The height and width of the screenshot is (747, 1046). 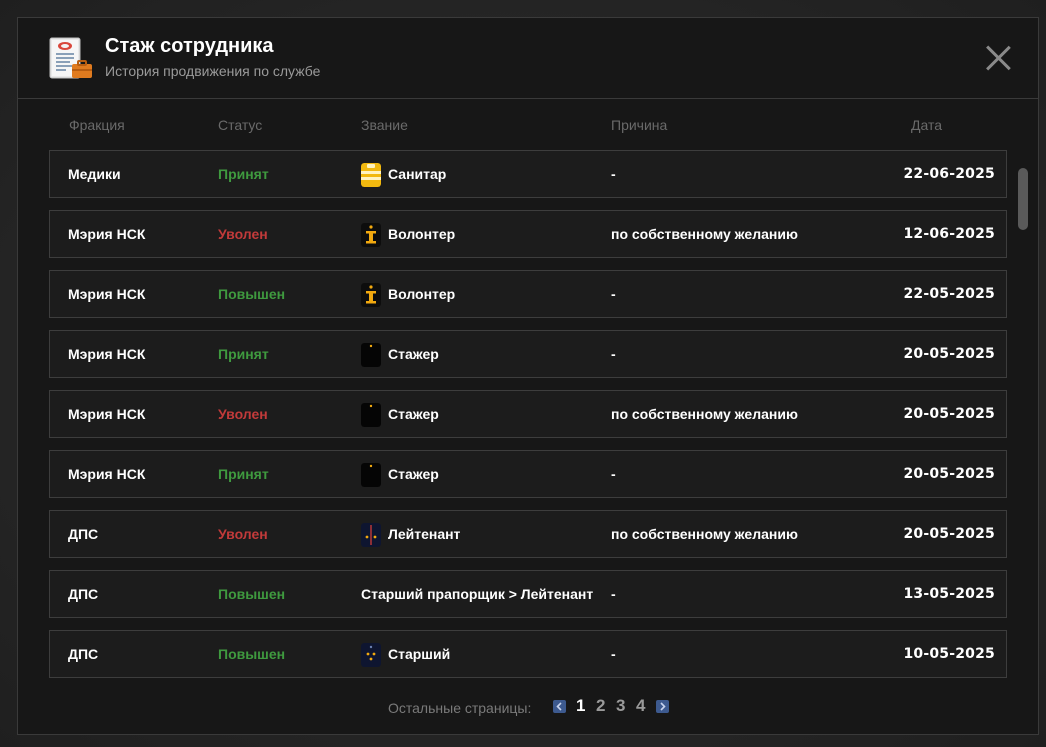 I want to click on date-cell: 22-06-2025, so click(x=949, y=174).